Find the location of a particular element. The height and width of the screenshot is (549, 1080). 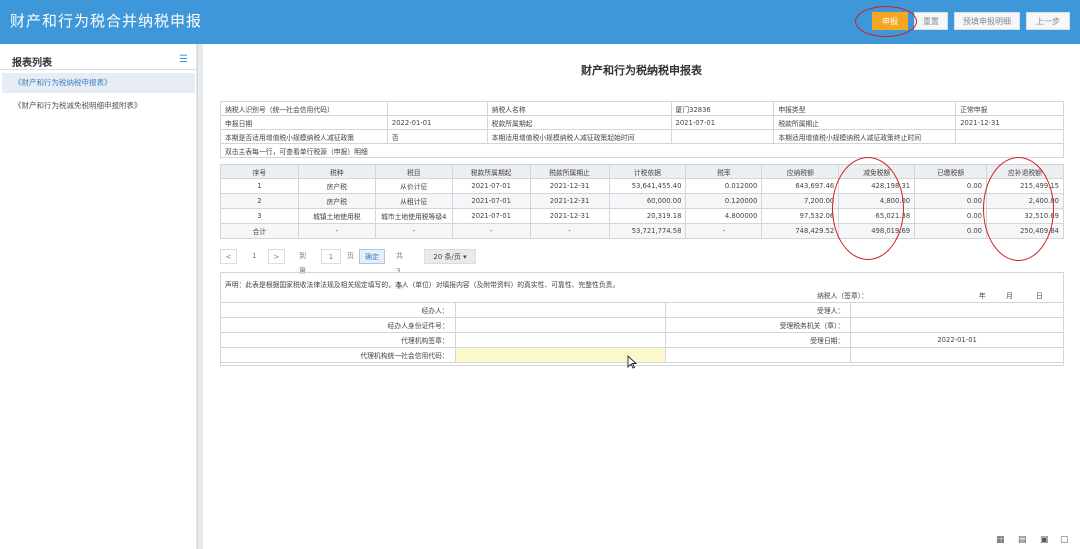

table-cell: 城镇土地使用税 is located at coordinates (336, 216).